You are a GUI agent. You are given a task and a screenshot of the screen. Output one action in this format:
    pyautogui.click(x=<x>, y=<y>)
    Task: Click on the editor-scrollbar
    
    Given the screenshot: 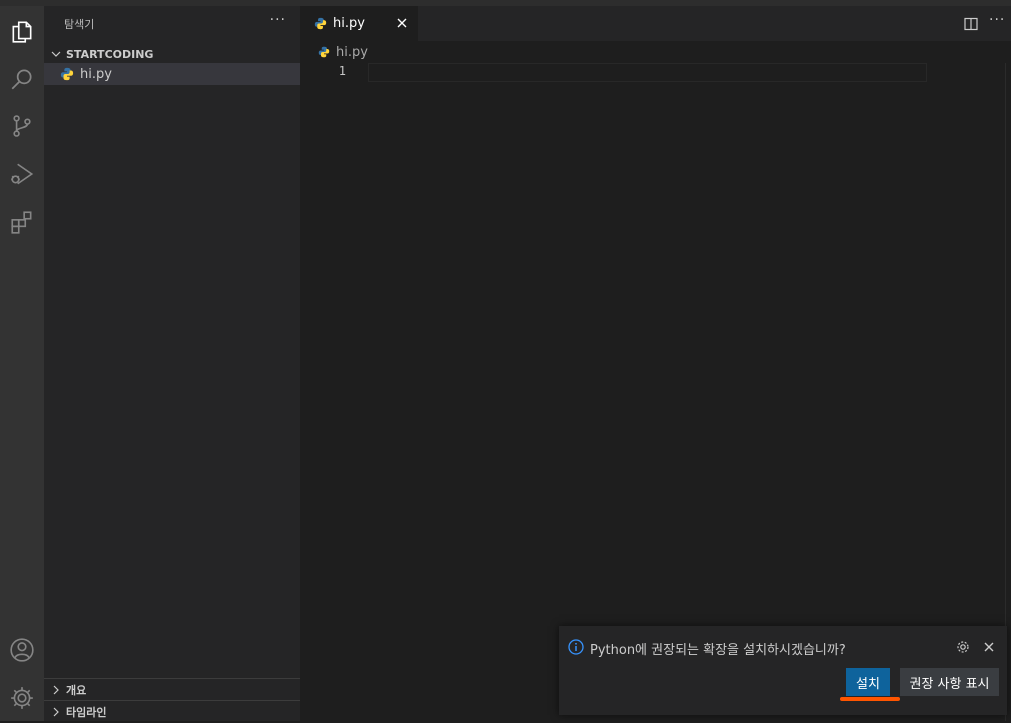 What is the action you would take?
    pyautogui.click(x=1005, y=392)
    